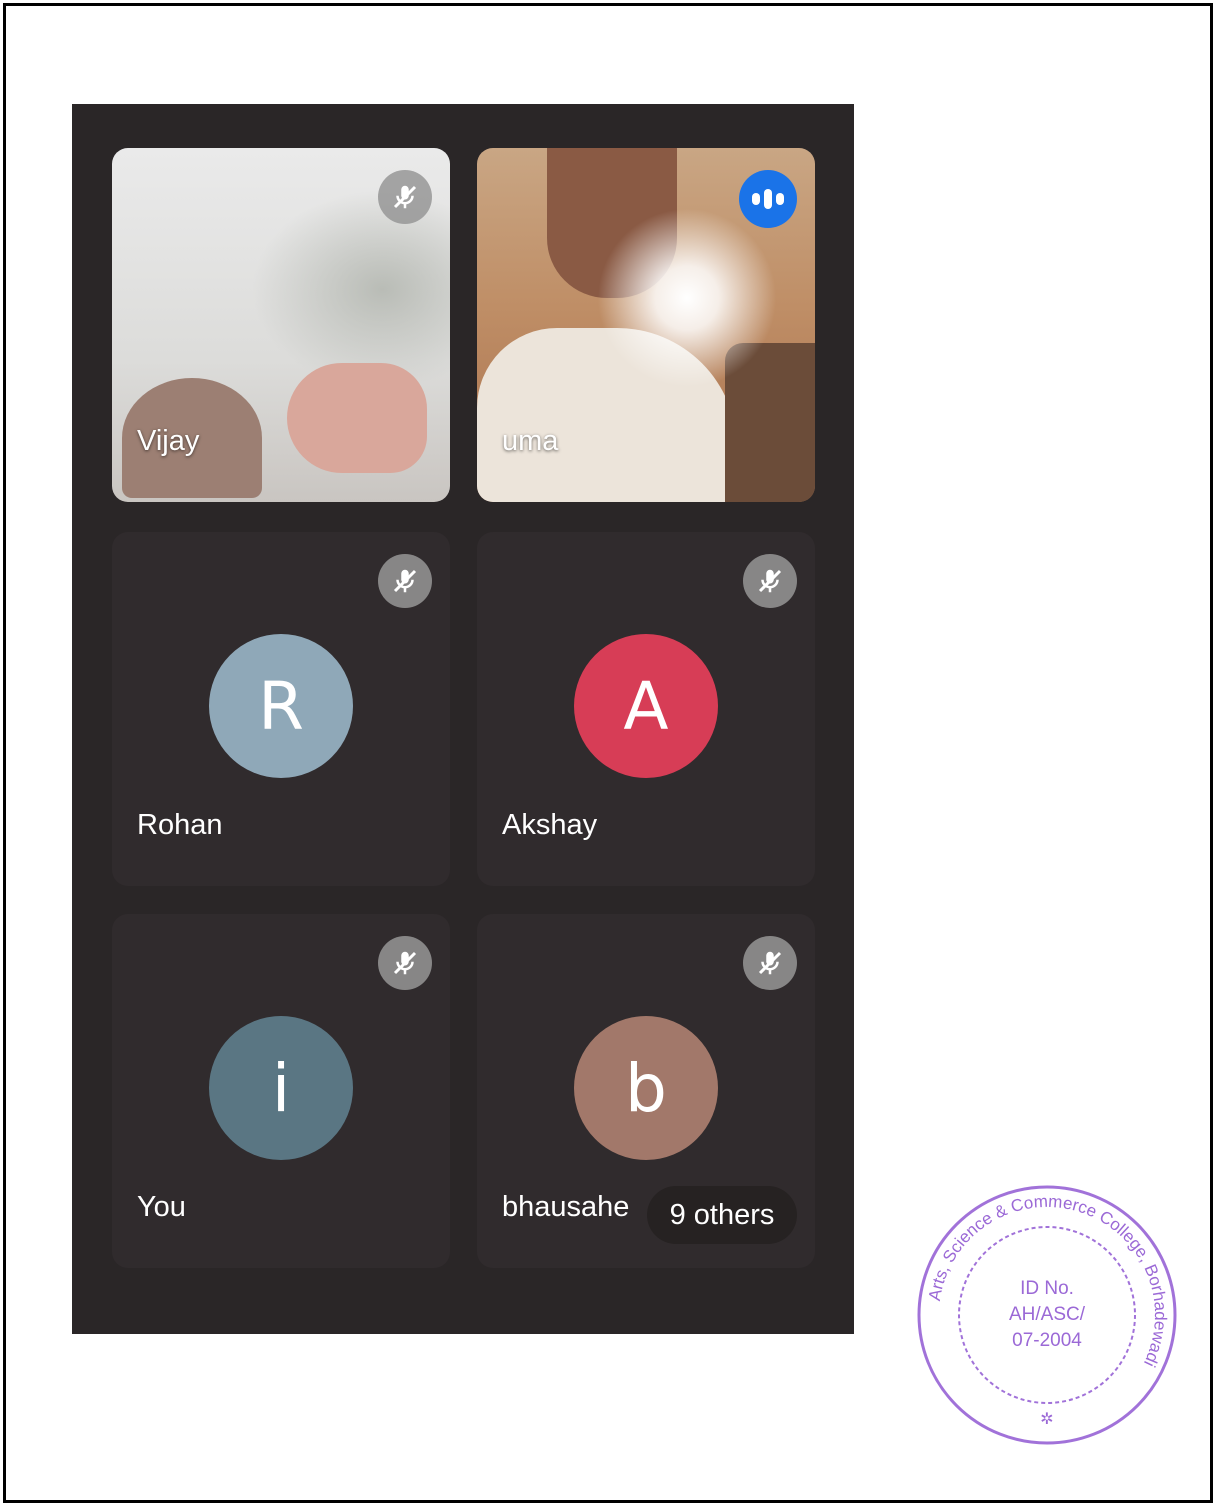  What do you see at coordinates (646, 706) in the screenshot?
I see `avatar: A` at bounding box center [646, 706].